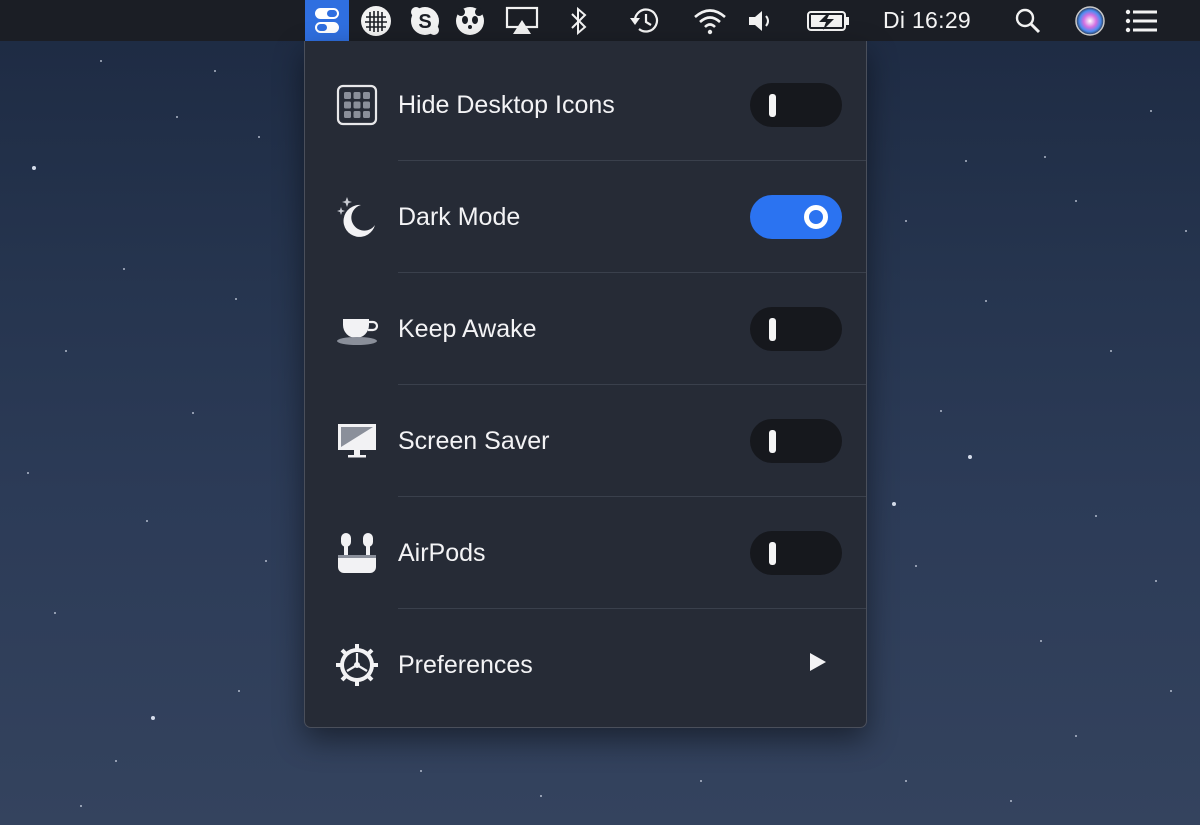 This screenshot has height=825, width=1200. I want to click on gear-icon, so click(357, 665).